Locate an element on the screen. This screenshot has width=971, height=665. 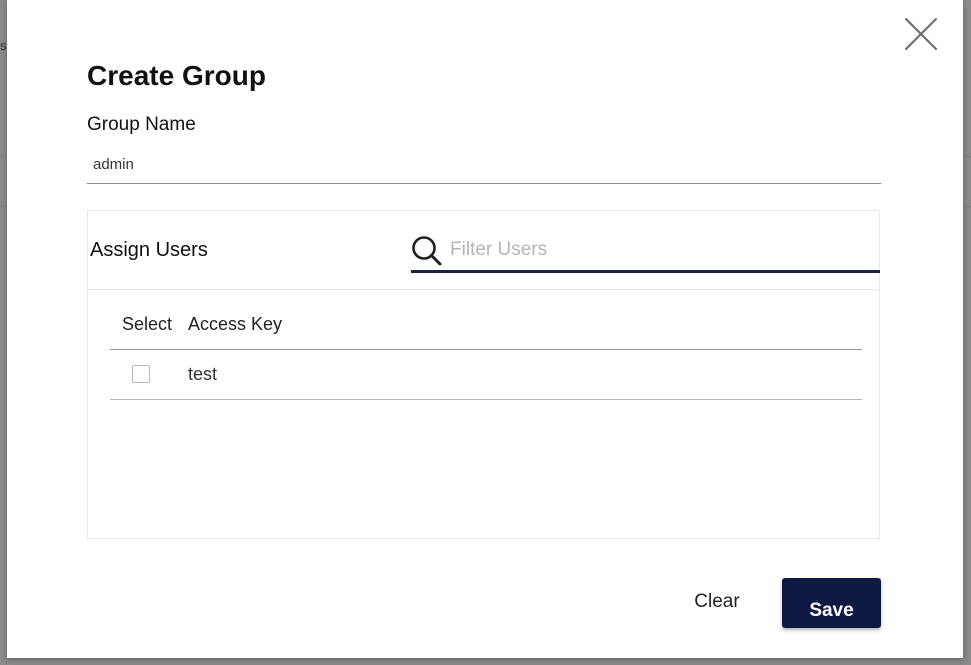
header-divider is located at coordinates (486, 349).